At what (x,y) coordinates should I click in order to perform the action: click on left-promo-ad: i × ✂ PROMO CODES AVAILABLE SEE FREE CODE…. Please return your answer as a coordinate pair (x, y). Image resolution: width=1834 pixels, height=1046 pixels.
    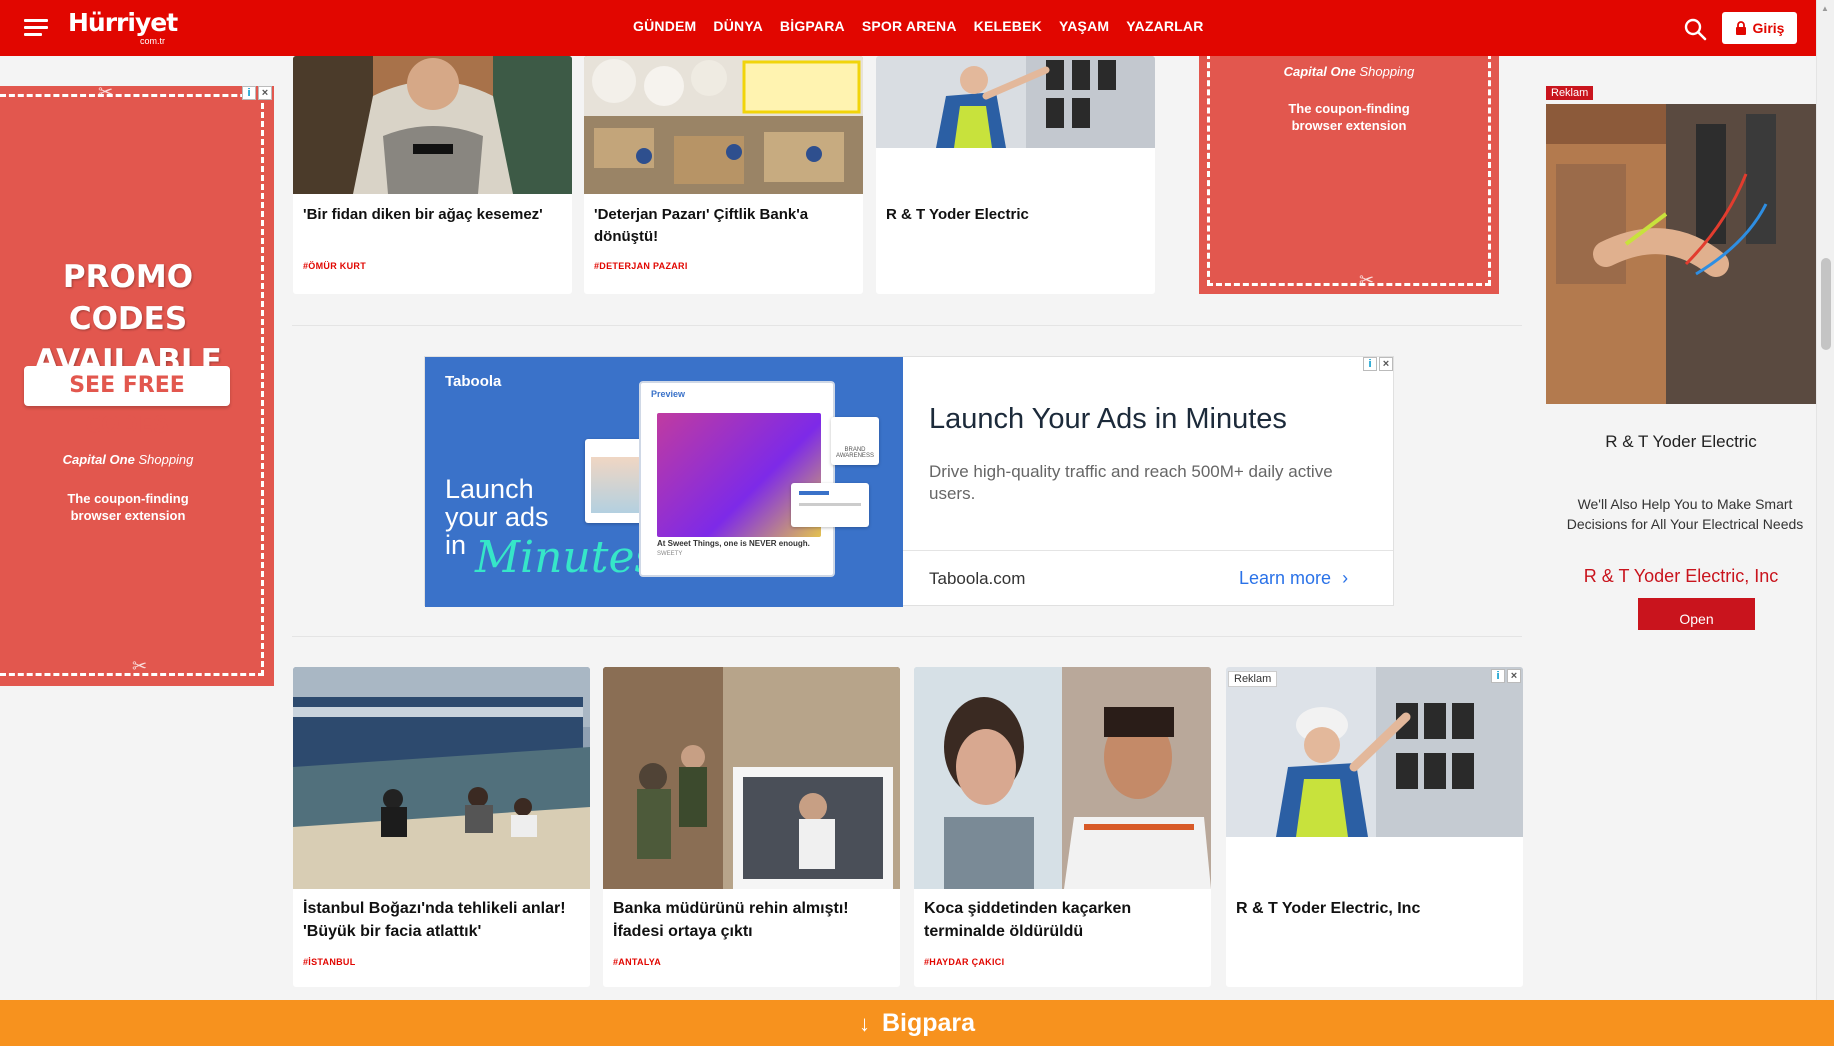
    Looking at the image, I should click on (137, 384).